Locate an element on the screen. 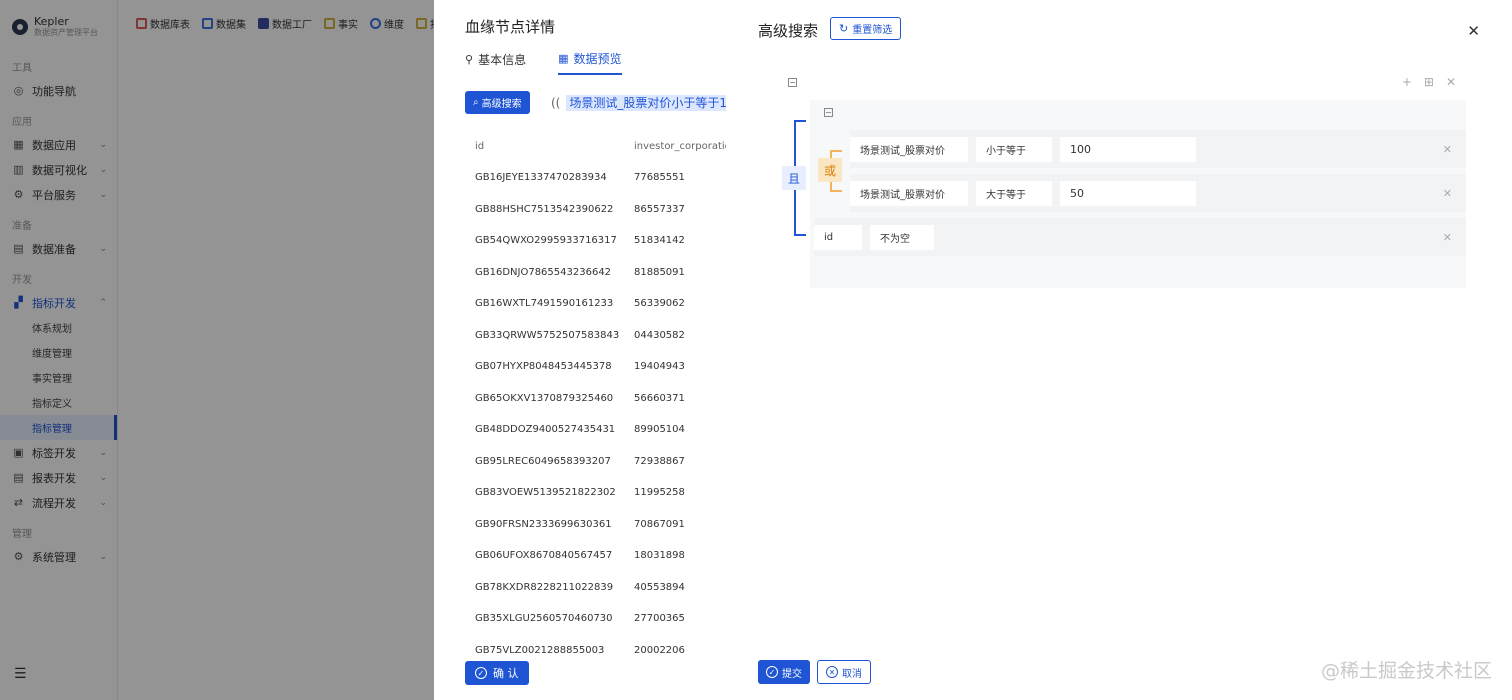 This screenshot has width=1512, height=700. refresh-icon: ↻ is located at coordinates (844, 28).